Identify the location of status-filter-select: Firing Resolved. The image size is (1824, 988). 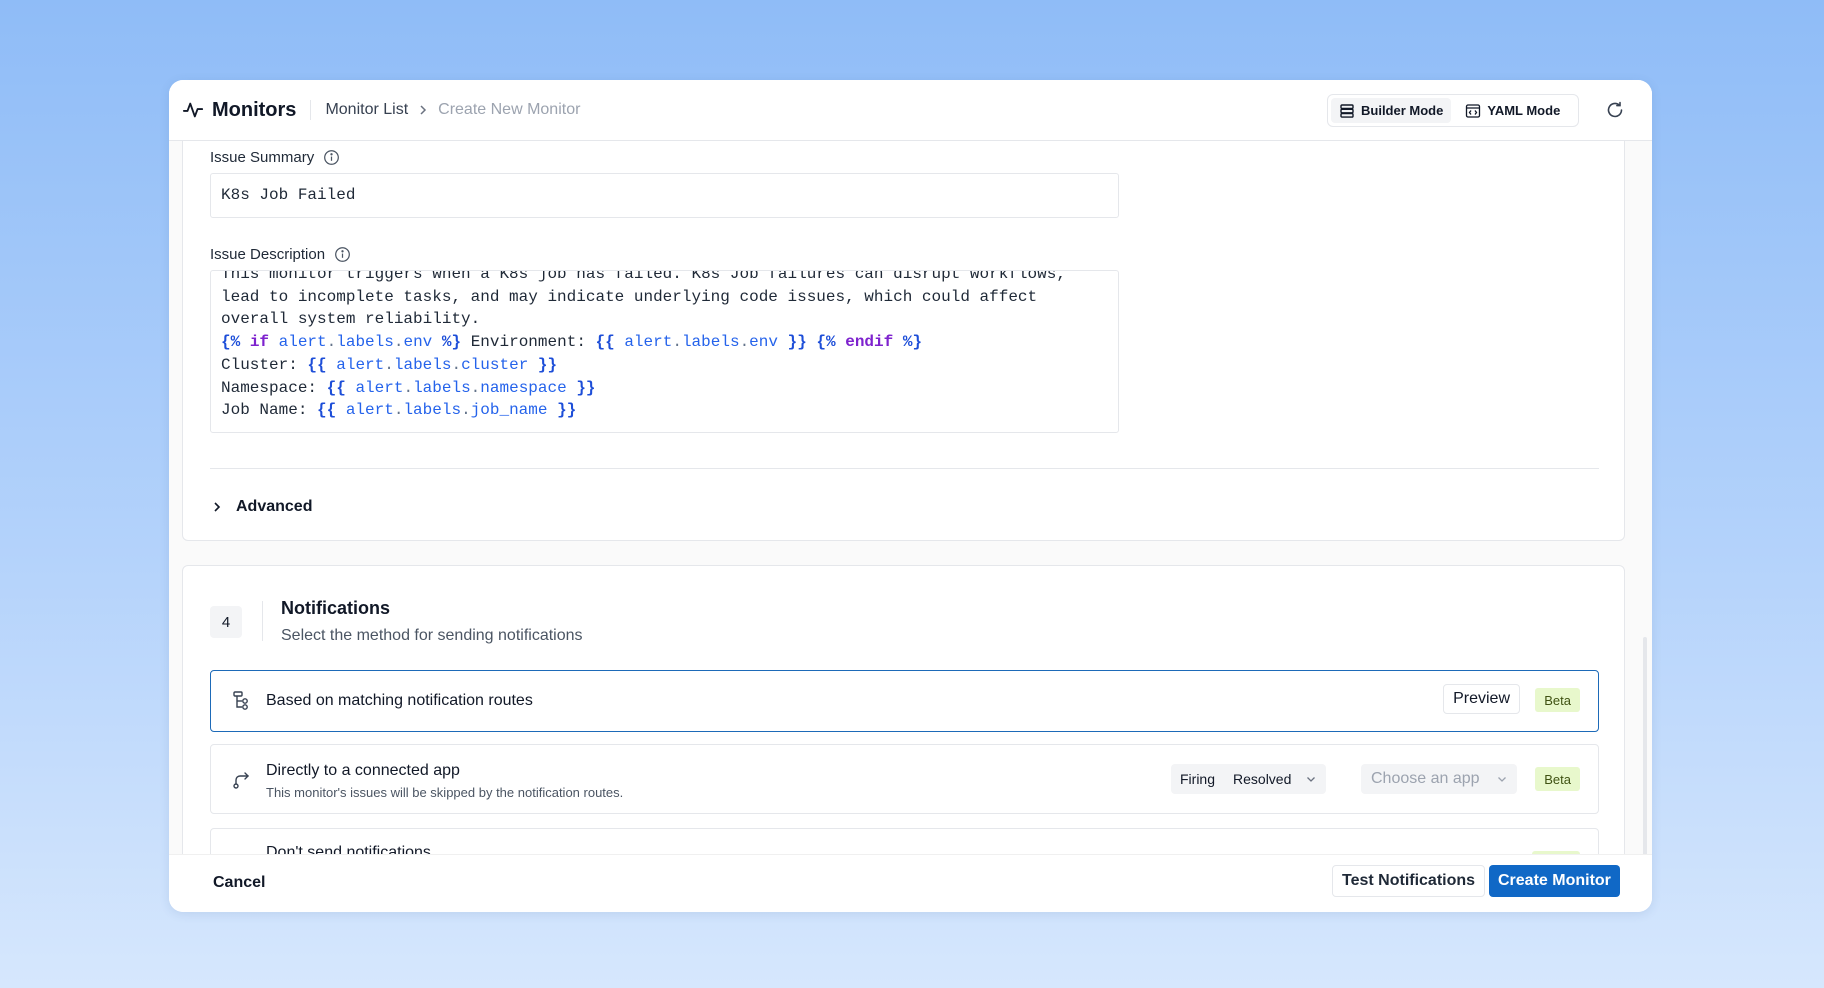
(1249, 779).